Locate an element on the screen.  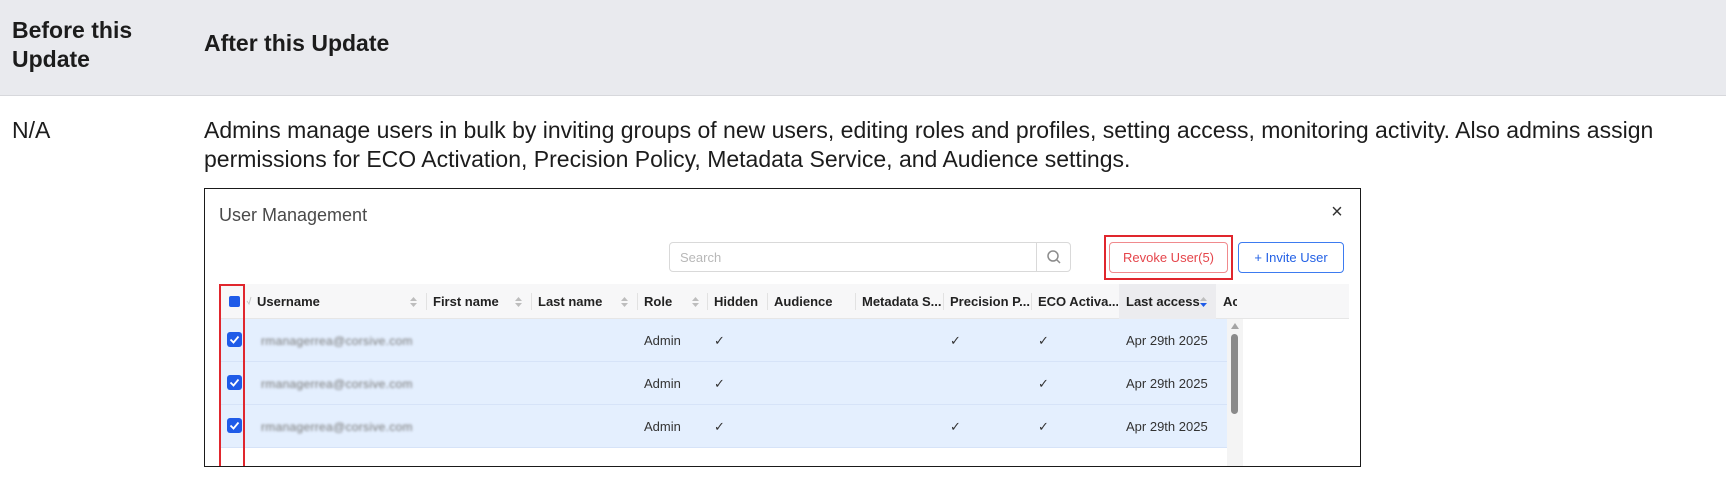
col-actions: Act is located at coordinates (1230, 301).